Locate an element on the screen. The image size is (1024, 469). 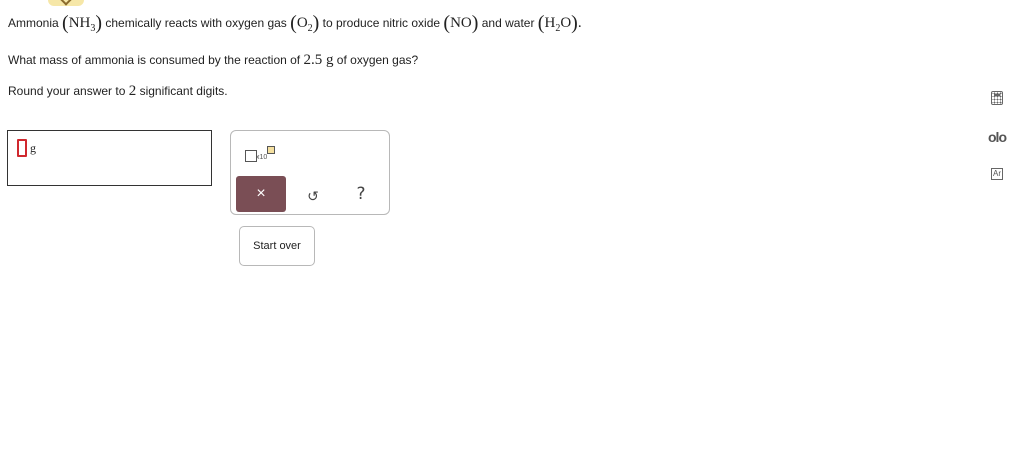
answer-input: g is located at coordinates (109, 158).